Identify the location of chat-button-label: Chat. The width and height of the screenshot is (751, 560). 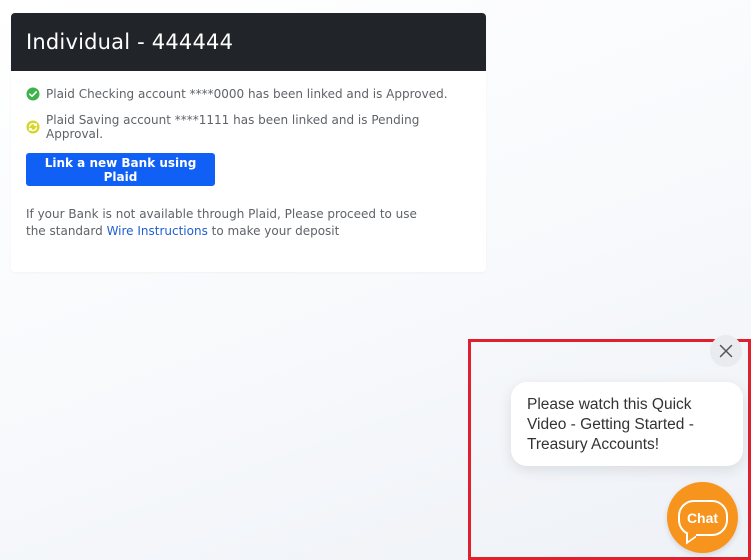
(702, 517).